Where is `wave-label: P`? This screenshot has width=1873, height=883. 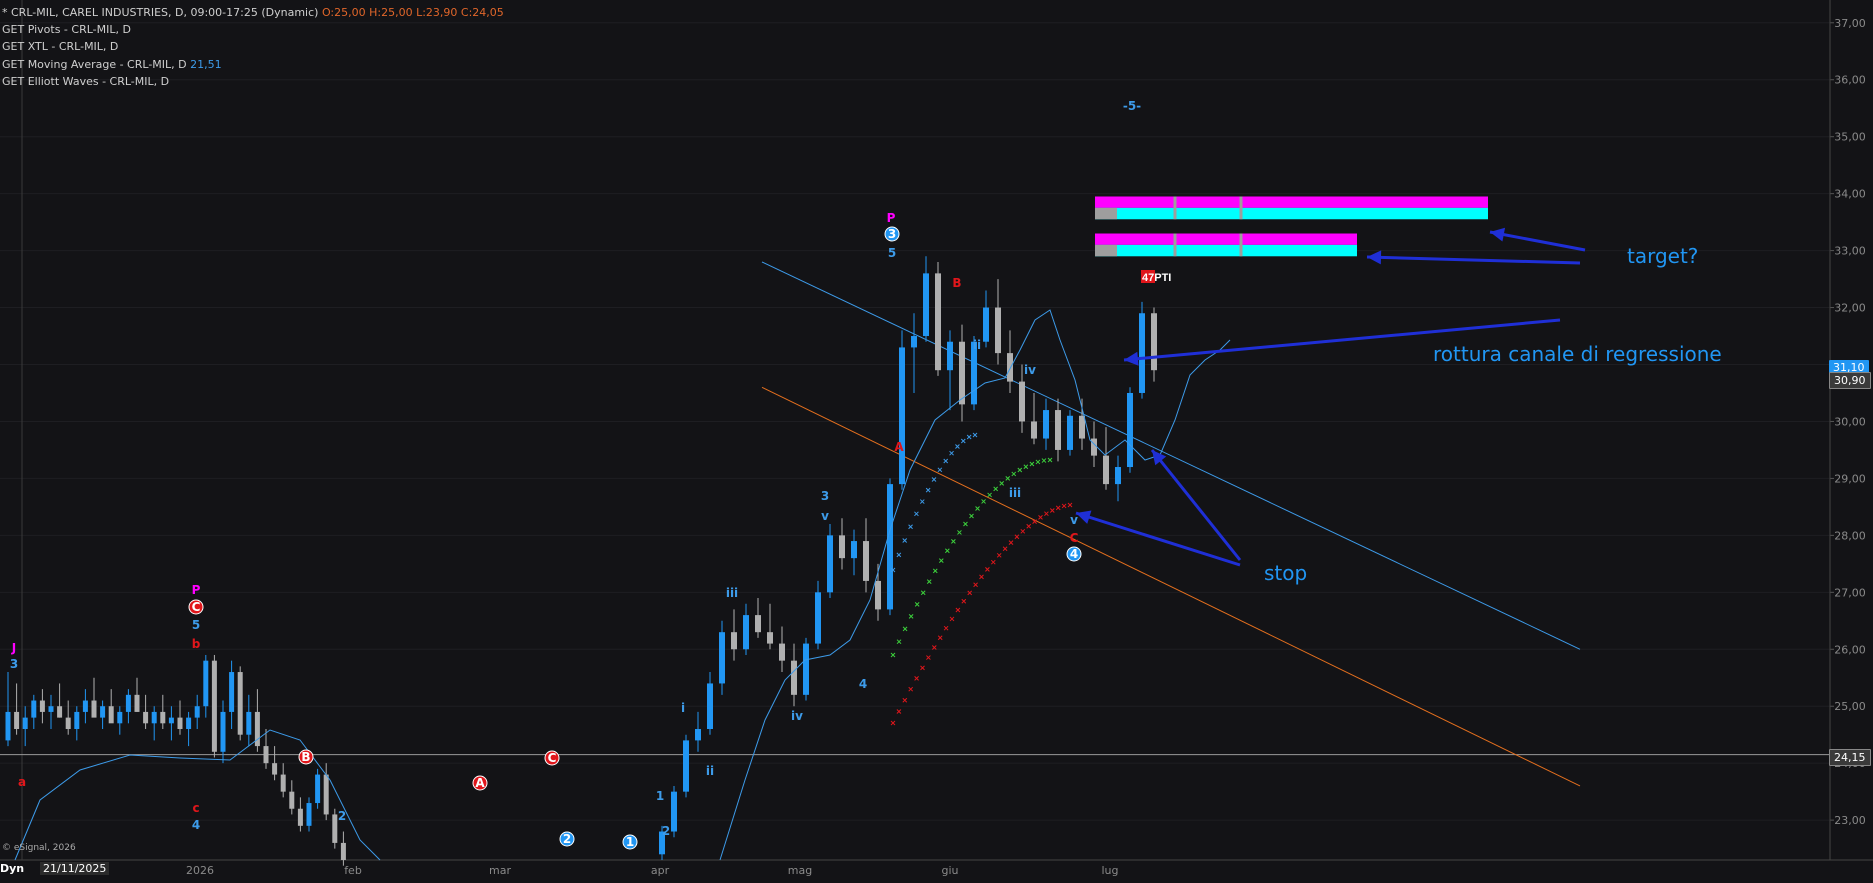
wave-label: P is located at coordinates (891, 218).